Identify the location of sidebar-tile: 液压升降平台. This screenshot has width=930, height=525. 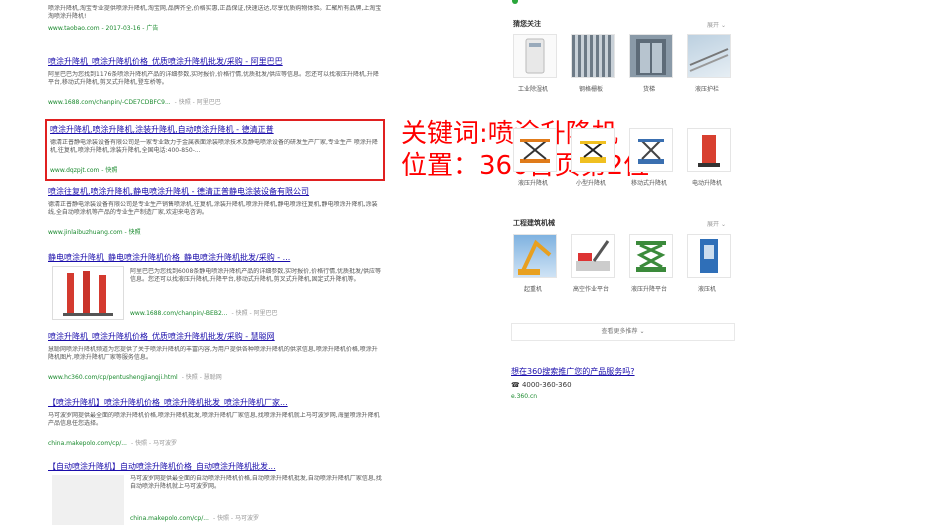
(650, 270).